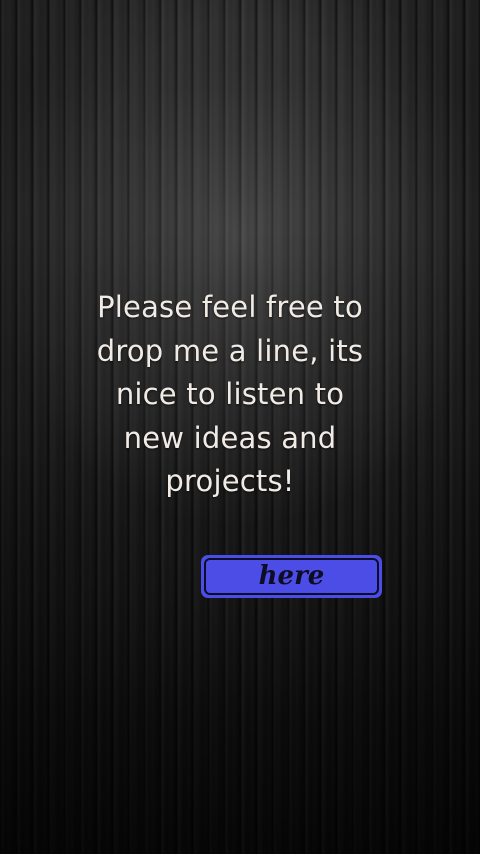 This screenshot has width=480, height=854. What do you see at coordinates (230, 350) in the screenshot?
I see `message-line: drop me a line, its` at bounding box center [230, 350].